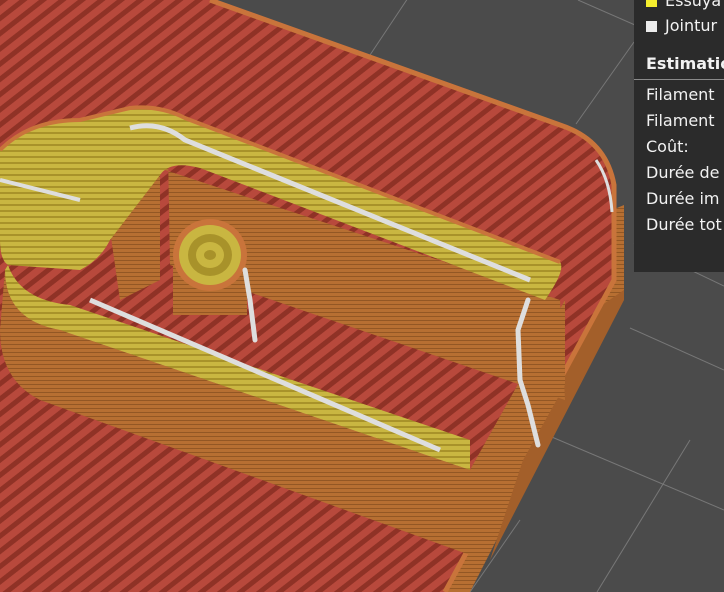 This screenshot has width=724, height=592. I want to click on legend-item-wipe: Essuya, so click(683, 6).